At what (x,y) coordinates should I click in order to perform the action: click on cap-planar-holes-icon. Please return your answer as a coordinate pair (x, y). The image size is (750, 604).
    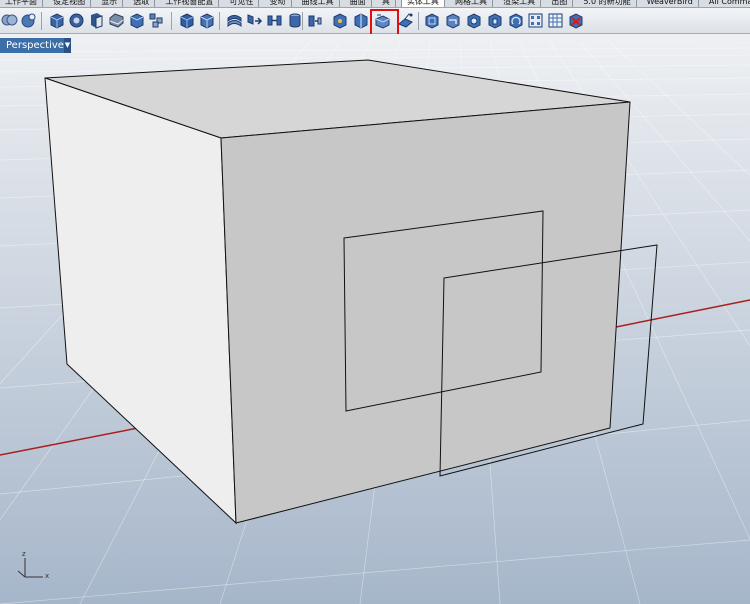
    Looking at the image, I should click on (76, 20).